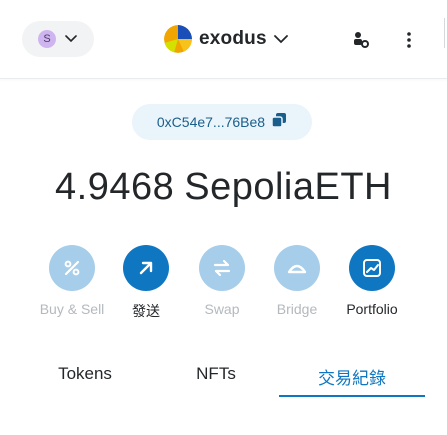 The width and height of the screenshot is (447, 435). What do you see at coordinates (222, 268) in the screenshot?
I see `swap-icon` at bounding box center [222, 268].